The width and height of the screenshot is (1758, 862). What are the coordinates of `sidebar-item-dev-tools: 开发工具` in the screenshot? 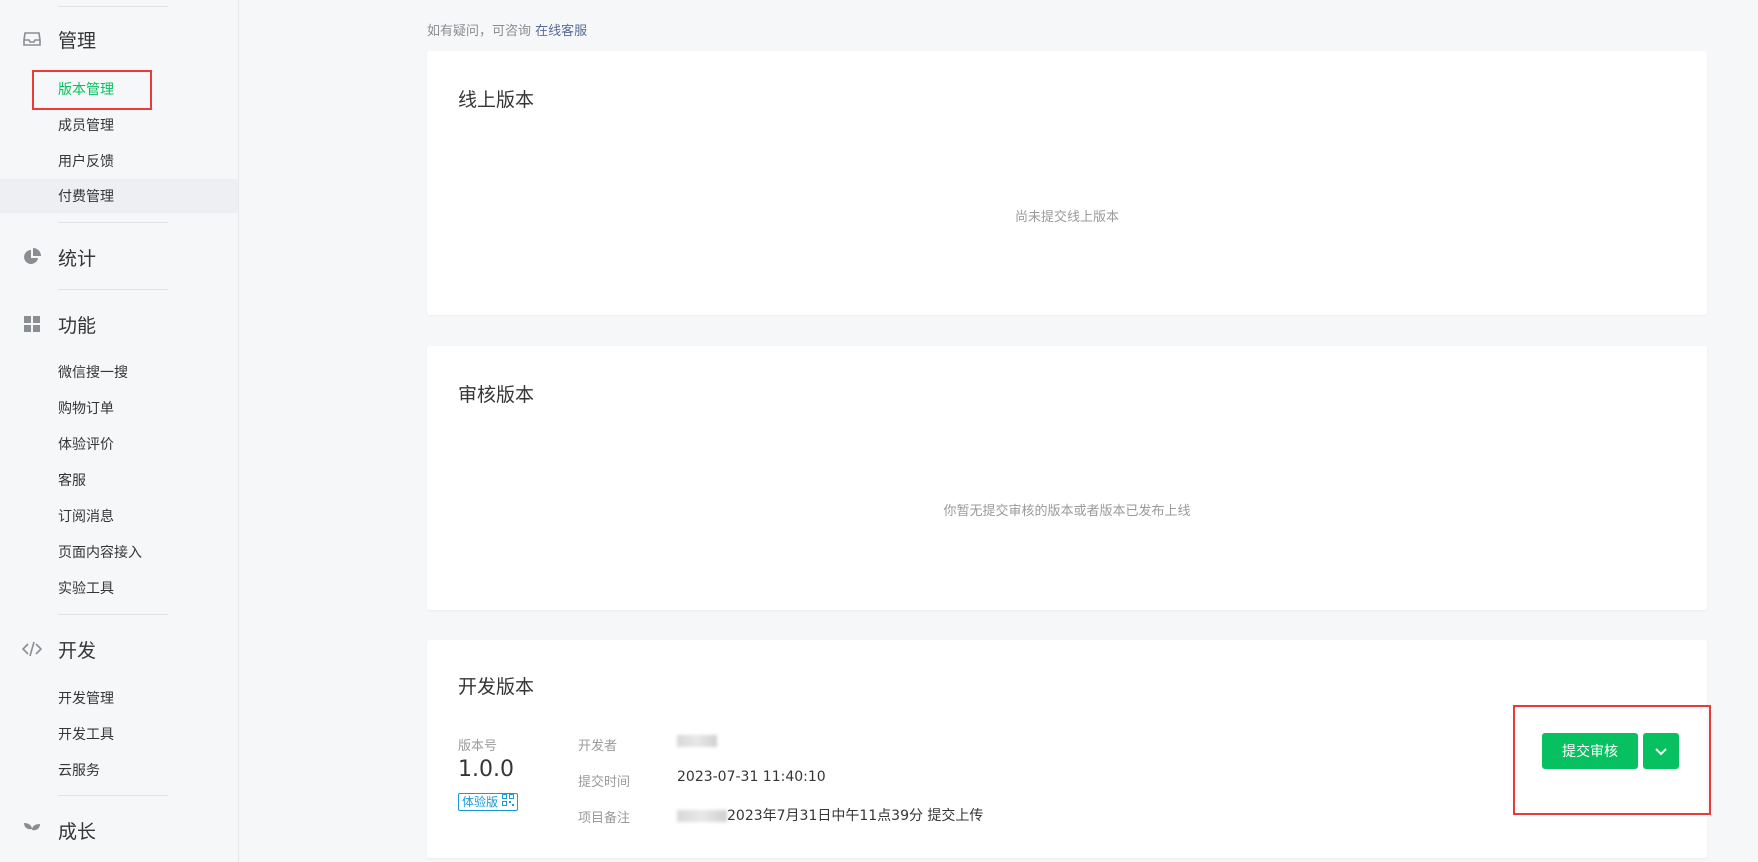 It's located at (119, 734).